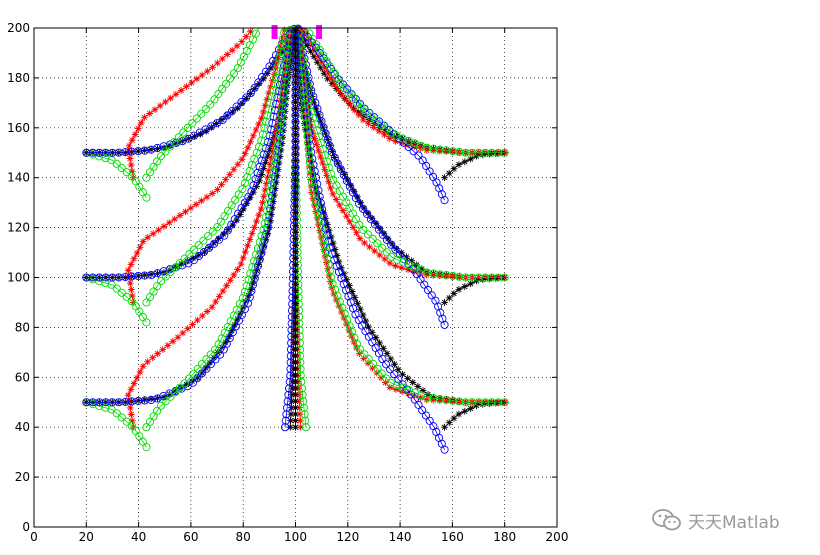  Describe the element at coordinates (295, 537) in the screenshot. I see `x-tick-label: 100` at that location.